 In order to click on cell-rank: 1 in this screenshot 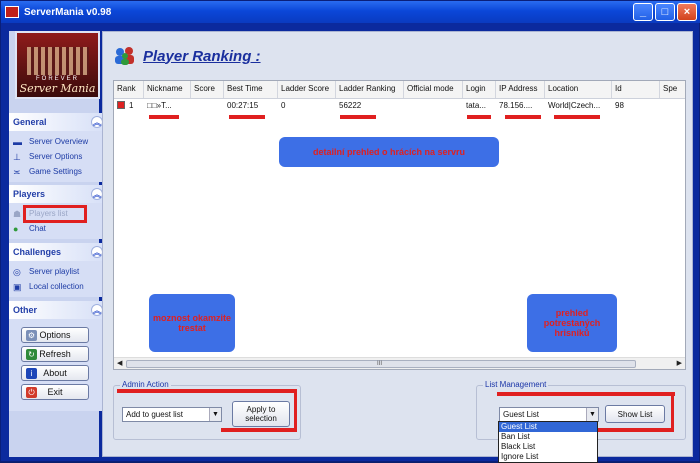, I will do `click(129, 106)`.